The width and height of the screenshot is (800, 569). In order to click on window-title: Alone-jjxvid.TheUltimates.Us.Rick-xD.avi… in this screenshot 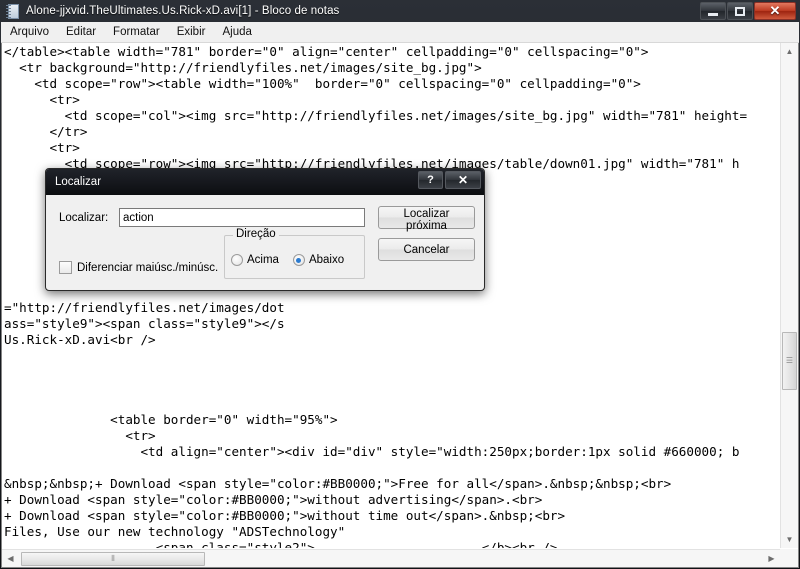, I will do `click(183, 11)`.